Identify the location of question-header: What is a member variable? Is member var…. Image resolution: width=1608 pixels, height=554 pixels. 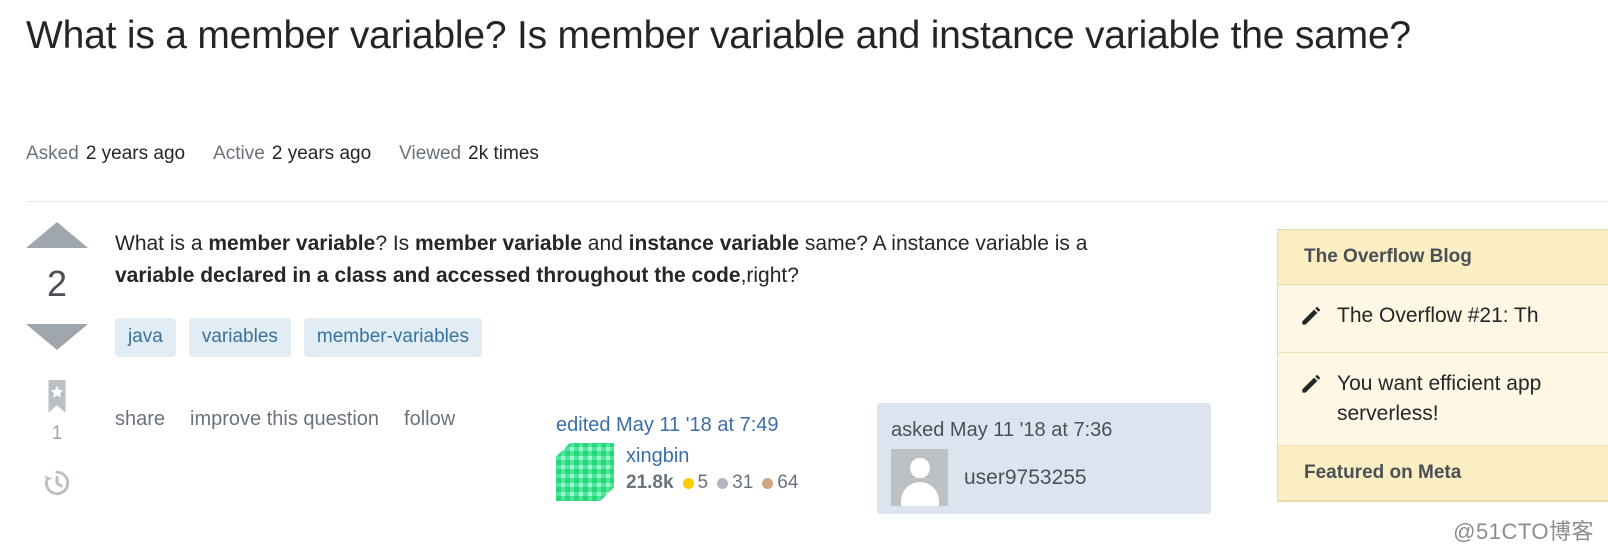
(766, 36).